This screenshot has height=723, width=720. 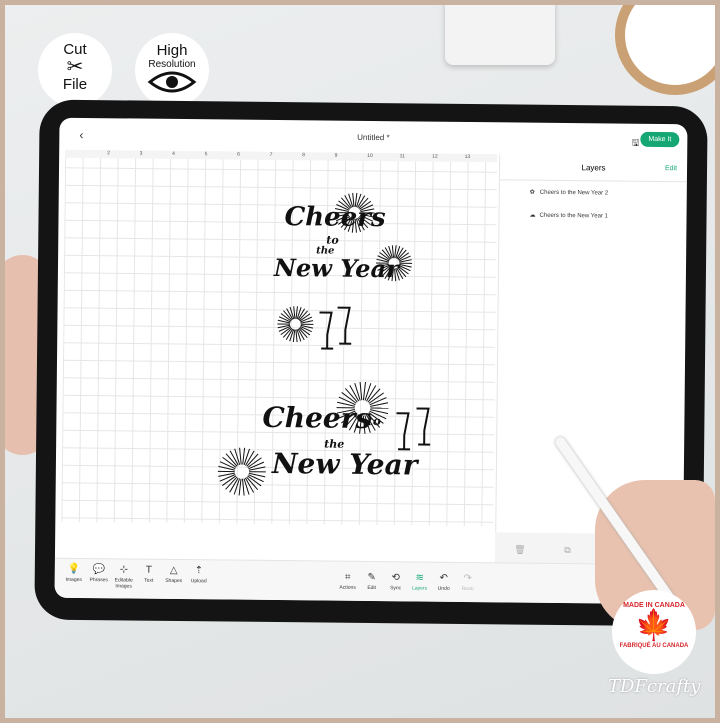 What do you see at coordinates (73, 579) in the screenshot?
I see `tool-label: Images` at bounding box center [73, 579].